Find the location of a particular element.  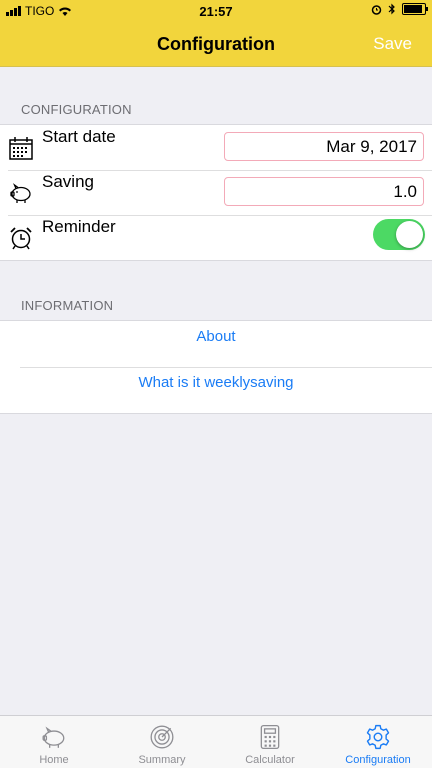

information-group: About What is it weeklysaving is located at coordinates (216, 367).